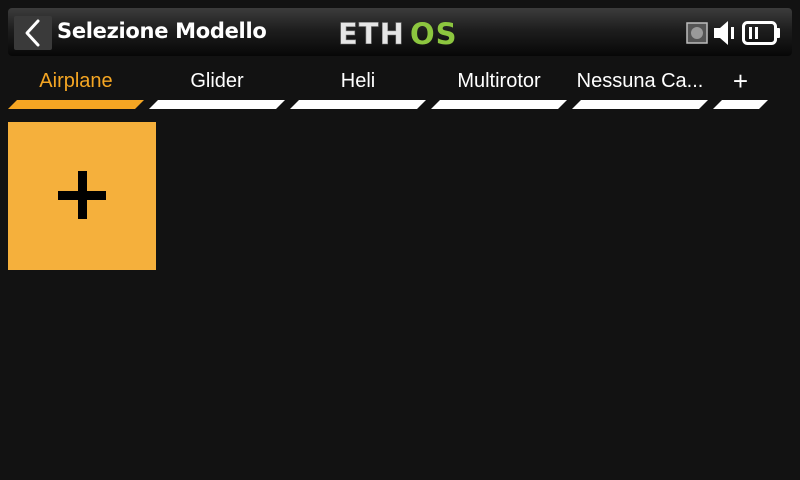  What do you see at coordinates (217, 81) in the screenshot?
I see `tab-label: Glider` at bounding box center [217, 81].